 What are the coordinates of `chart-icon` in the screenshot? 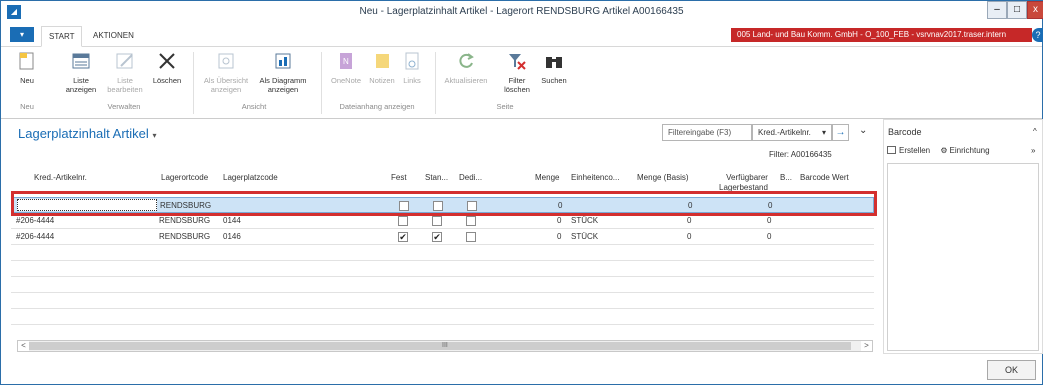 It's located at (283, 62).